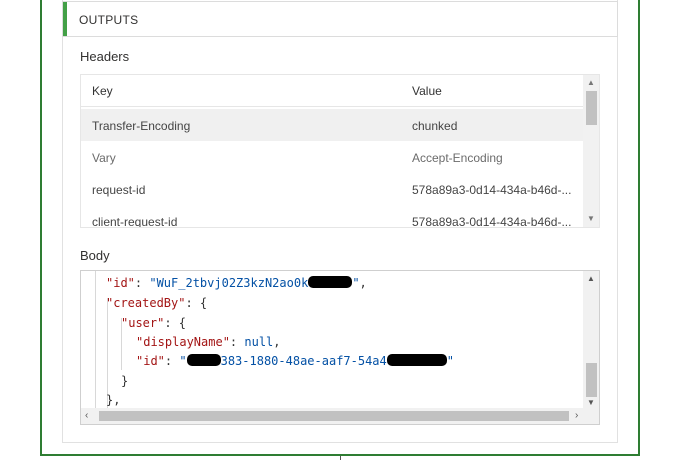 This screenshot has height=460, width=686. Describe the element at coordinates (229, 283) in the screenshot. I see `json-string-value: "WuF_2tbvj02Z3kzN2ao0k` at that location.